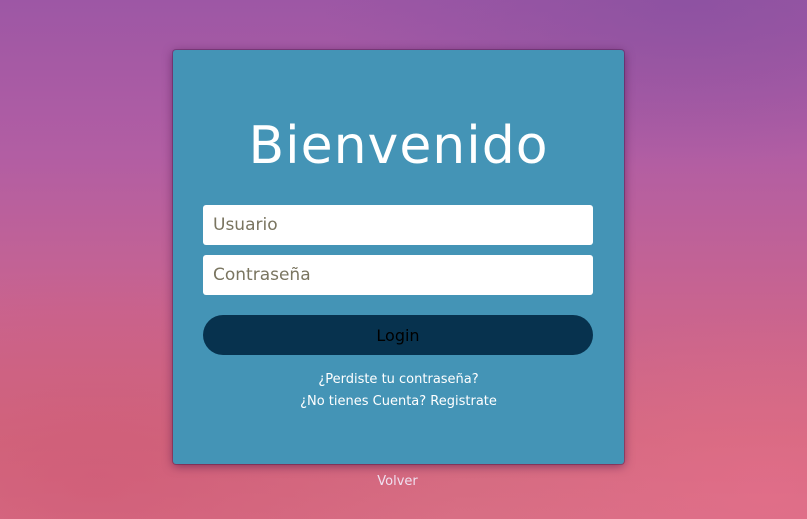 The image size is (807, 519). What do you see at coordinates (398, 275) in the screenshot?
I see `password-input` at bounding box center [398, 275].